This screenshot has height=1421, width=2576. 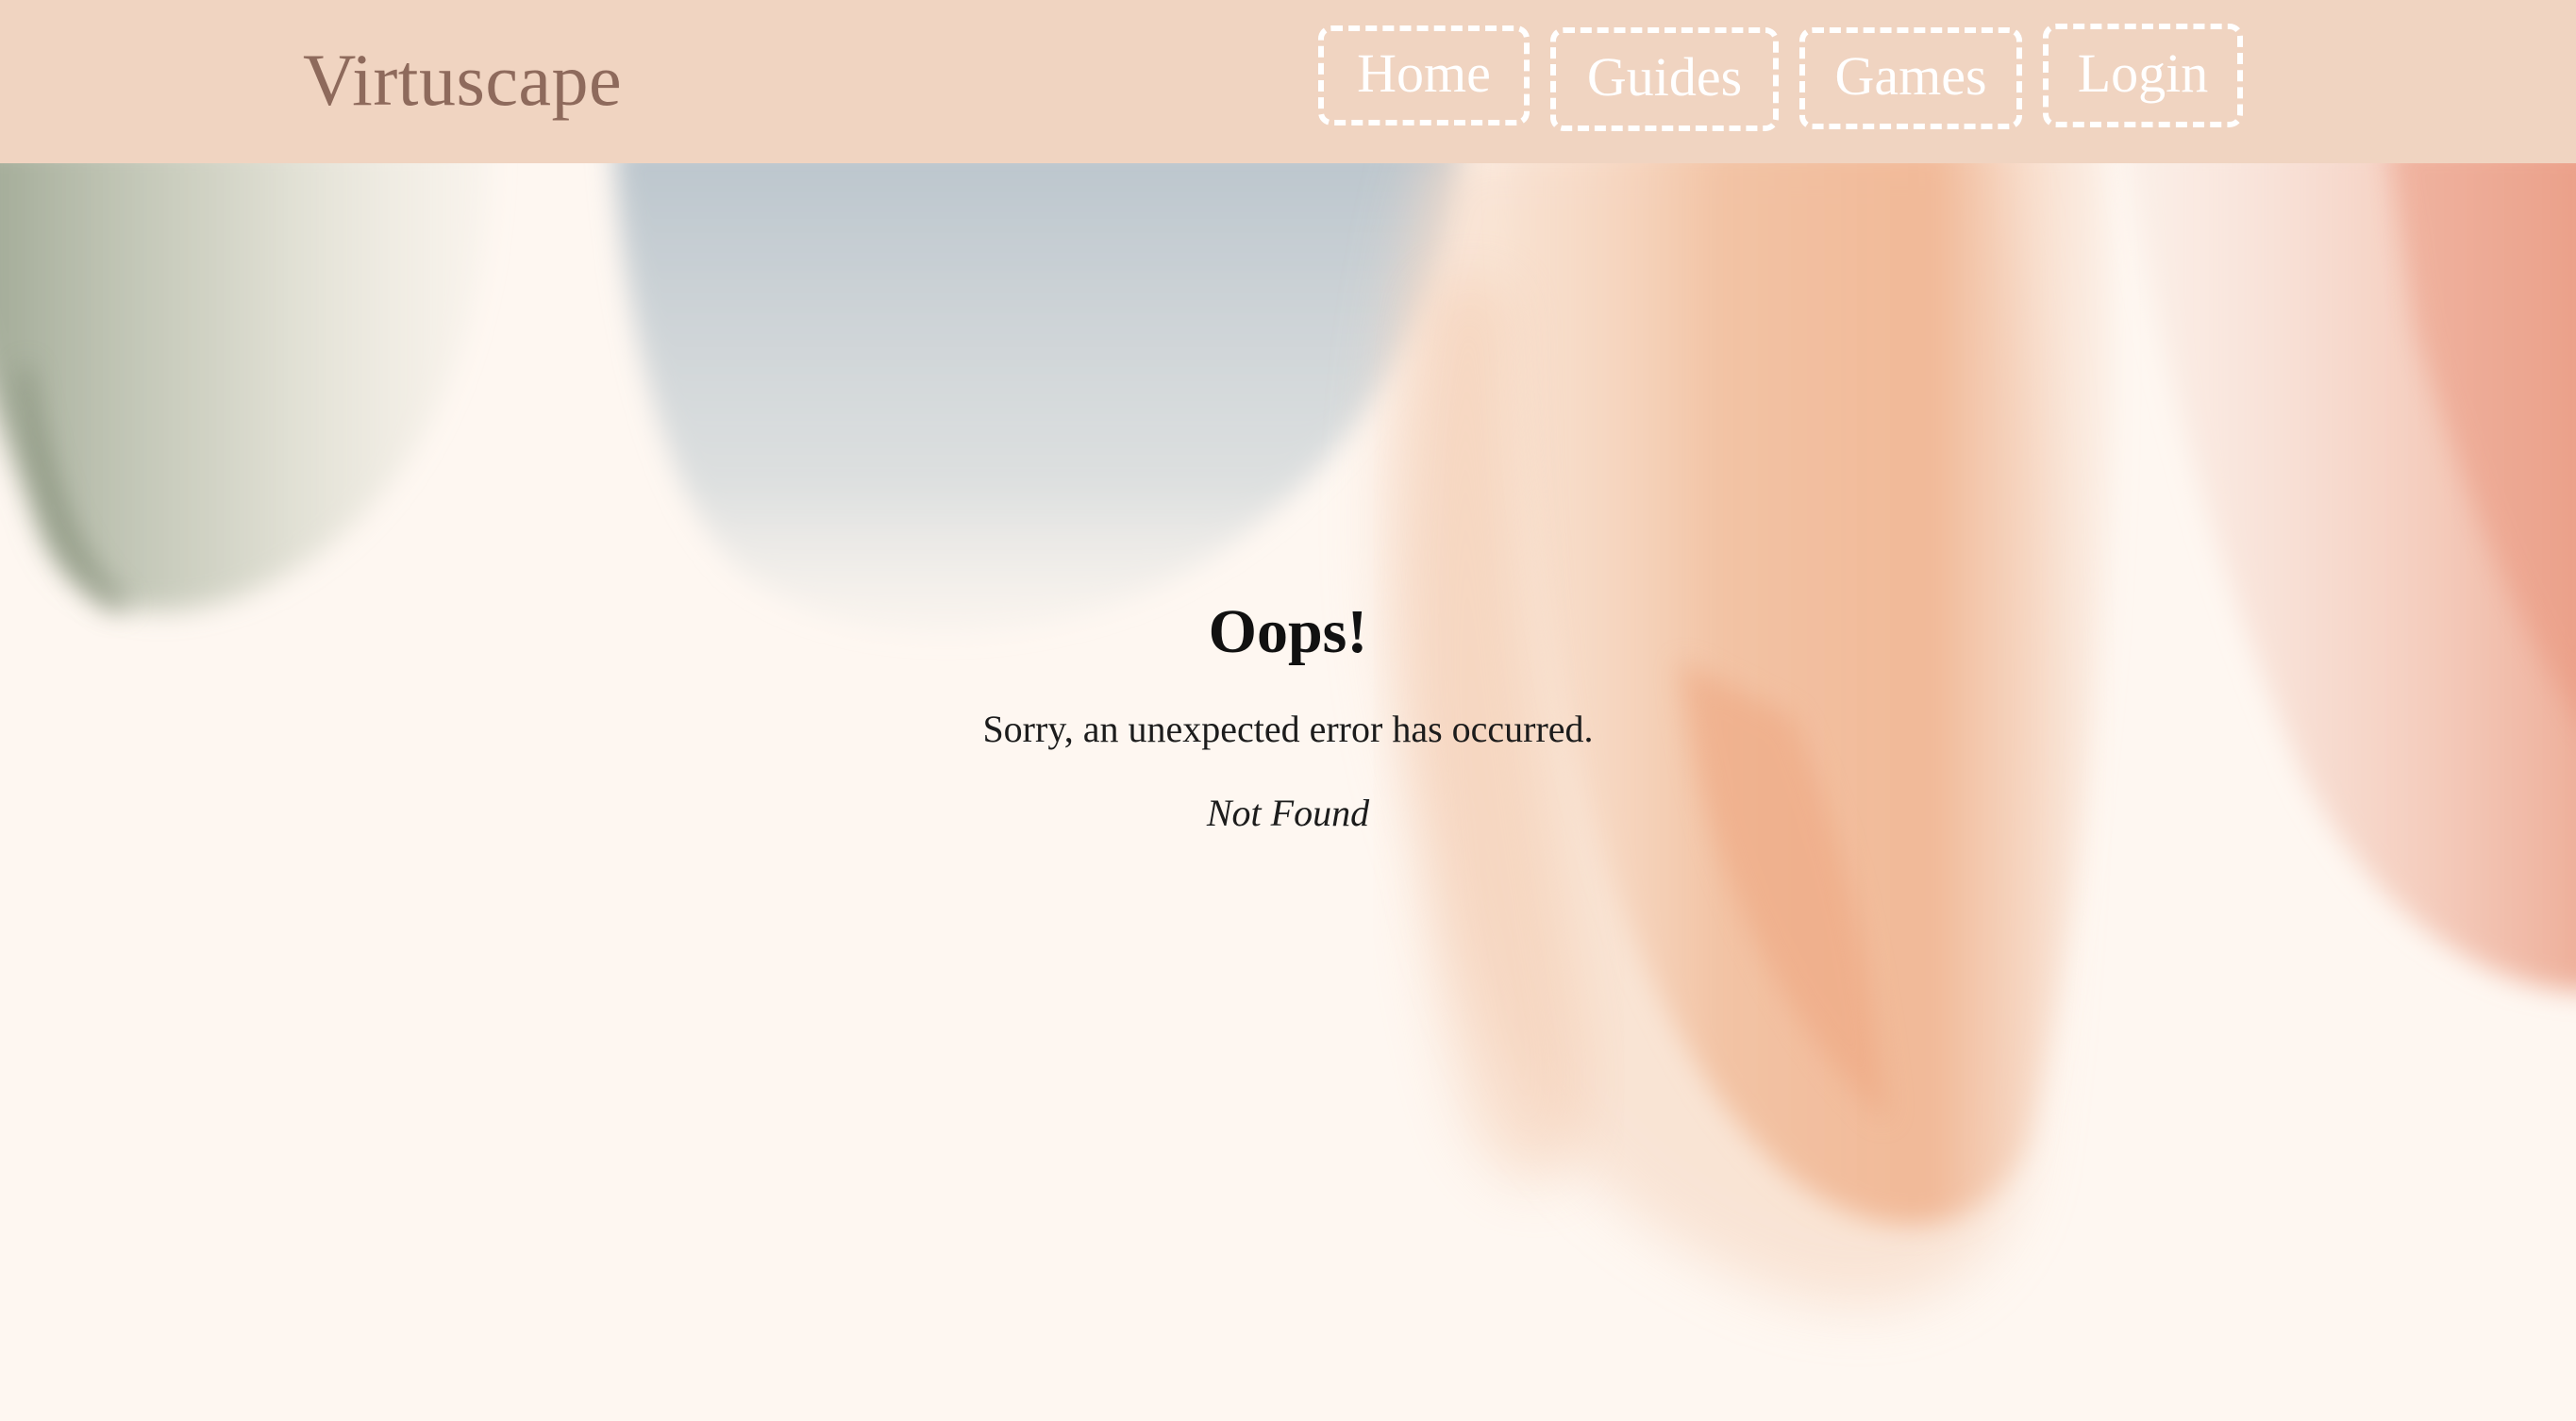 I want to click on brand-logo: Virtuscape, so click(x=462, y=80).